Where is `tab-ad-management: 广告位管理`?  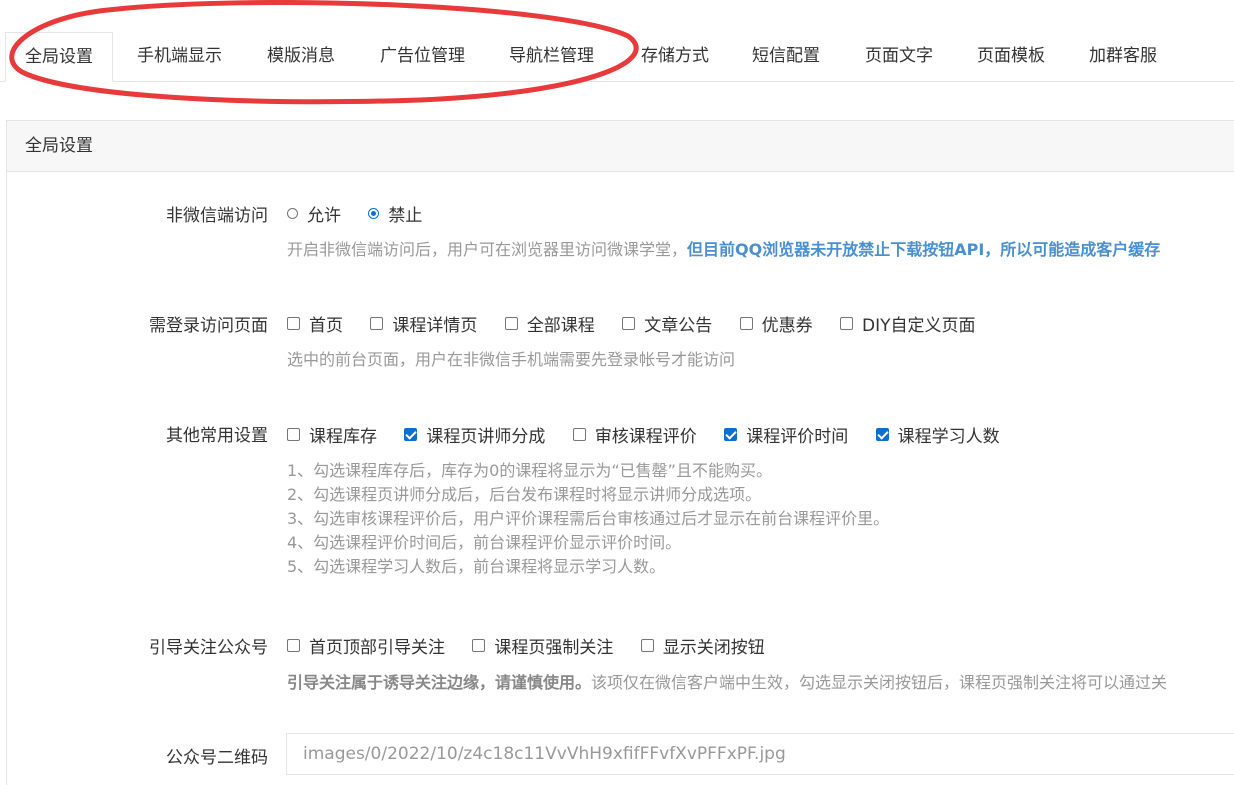
tab-ad-management: 广告位管理 is located at coordinates (422, 57).